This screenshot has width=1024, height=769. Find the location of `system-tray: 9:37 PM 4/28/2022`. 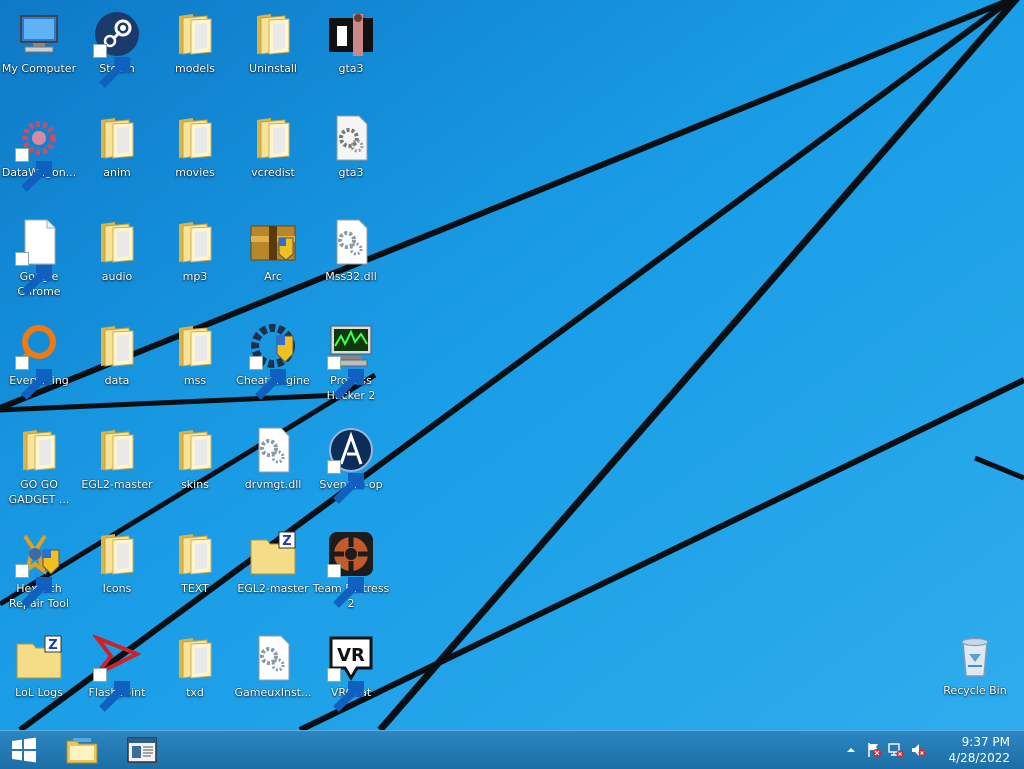

system-tray: 9:37 PM 4/28/2022 is located at coordinates (924, 750).